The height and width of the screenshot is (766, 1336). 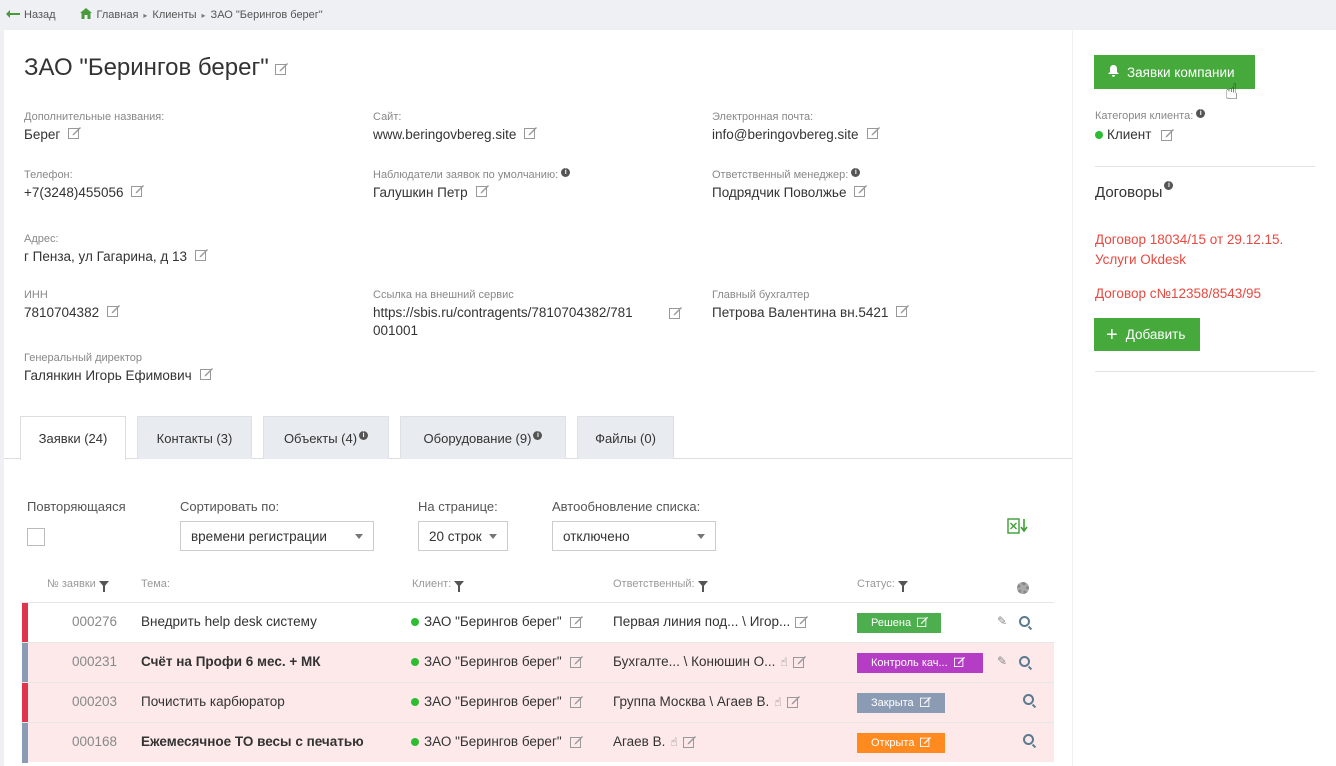 What do you see at coordinates (31, 15) in the screenshot?
I see `back-link: Назад` at bounding box center [31, 15].